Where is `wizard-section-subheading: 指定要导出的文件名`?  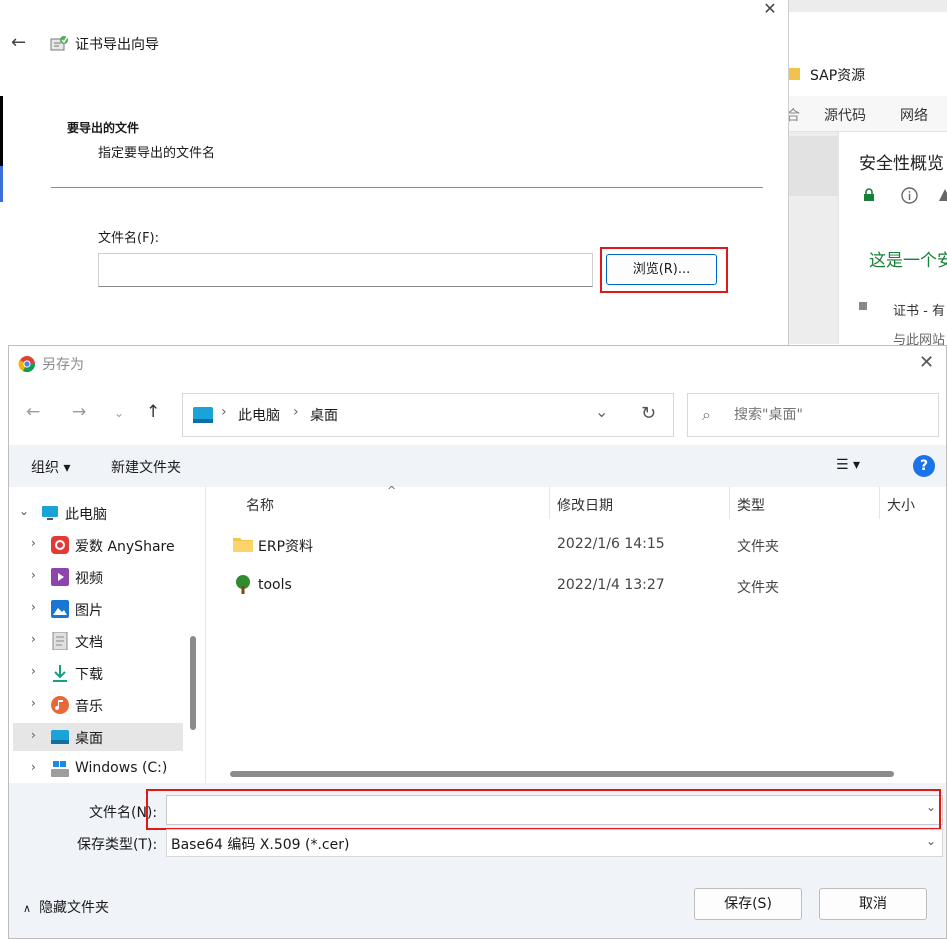
wizard-section-subheading: 指定要导出的文件名 is located at coordinates (157, 153).